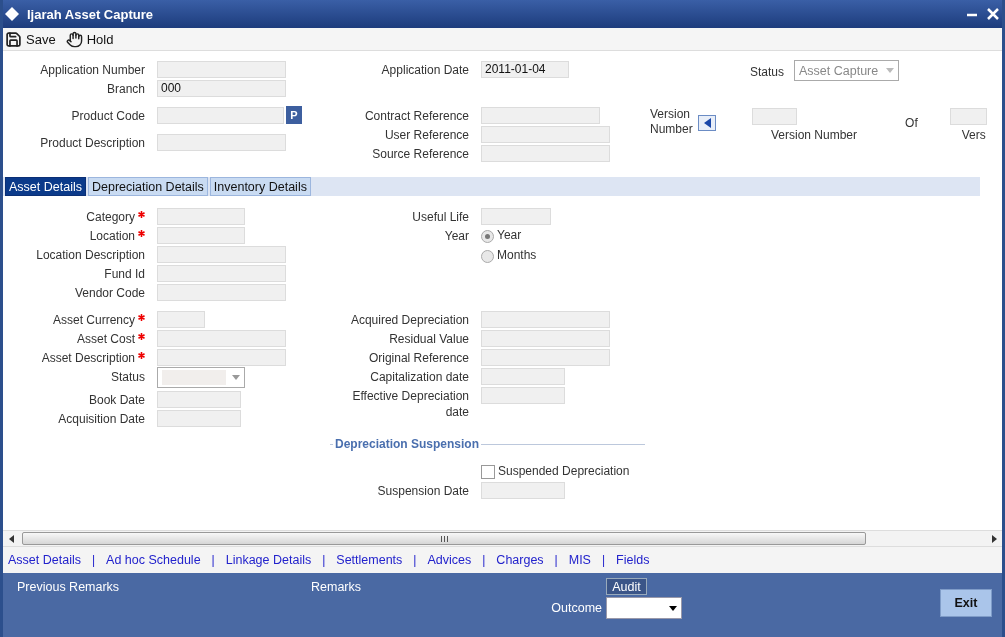 The height and width of the screenshot is (637, 1005). What do you see at coordinates (201, 377) in the screenshot?
I see `select-field` at bounding box center [201, 377].